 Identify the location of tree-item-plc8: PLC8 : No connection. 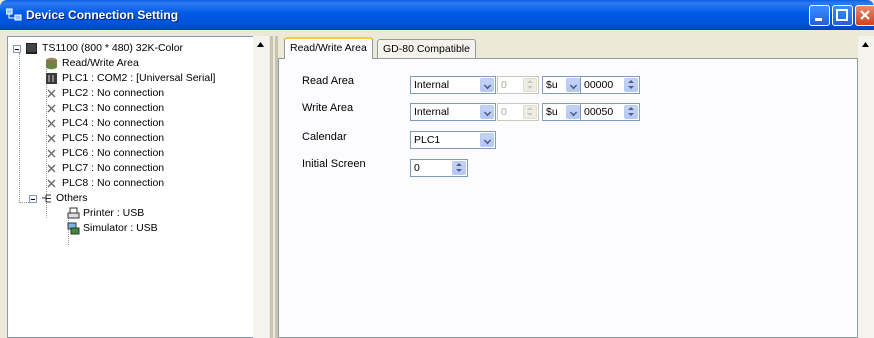
(150, 183).